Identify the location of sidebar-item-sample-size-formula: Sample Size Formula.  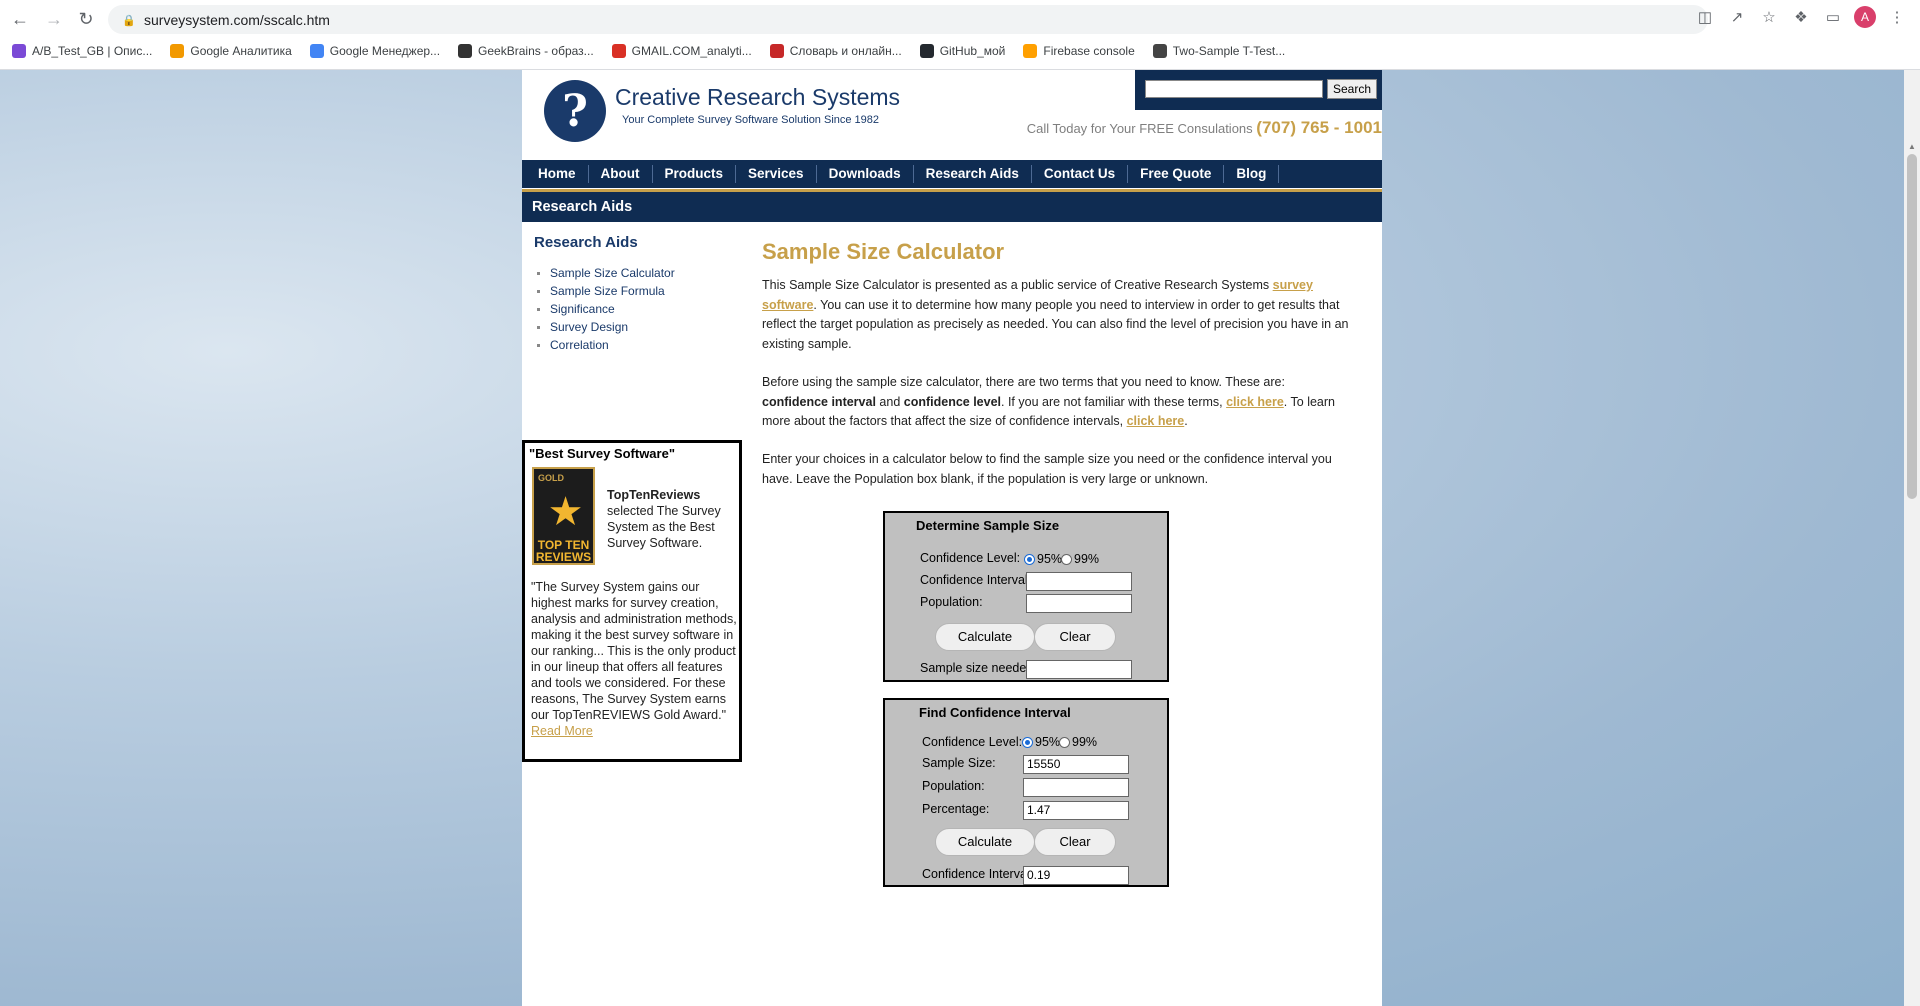
(606, 291).